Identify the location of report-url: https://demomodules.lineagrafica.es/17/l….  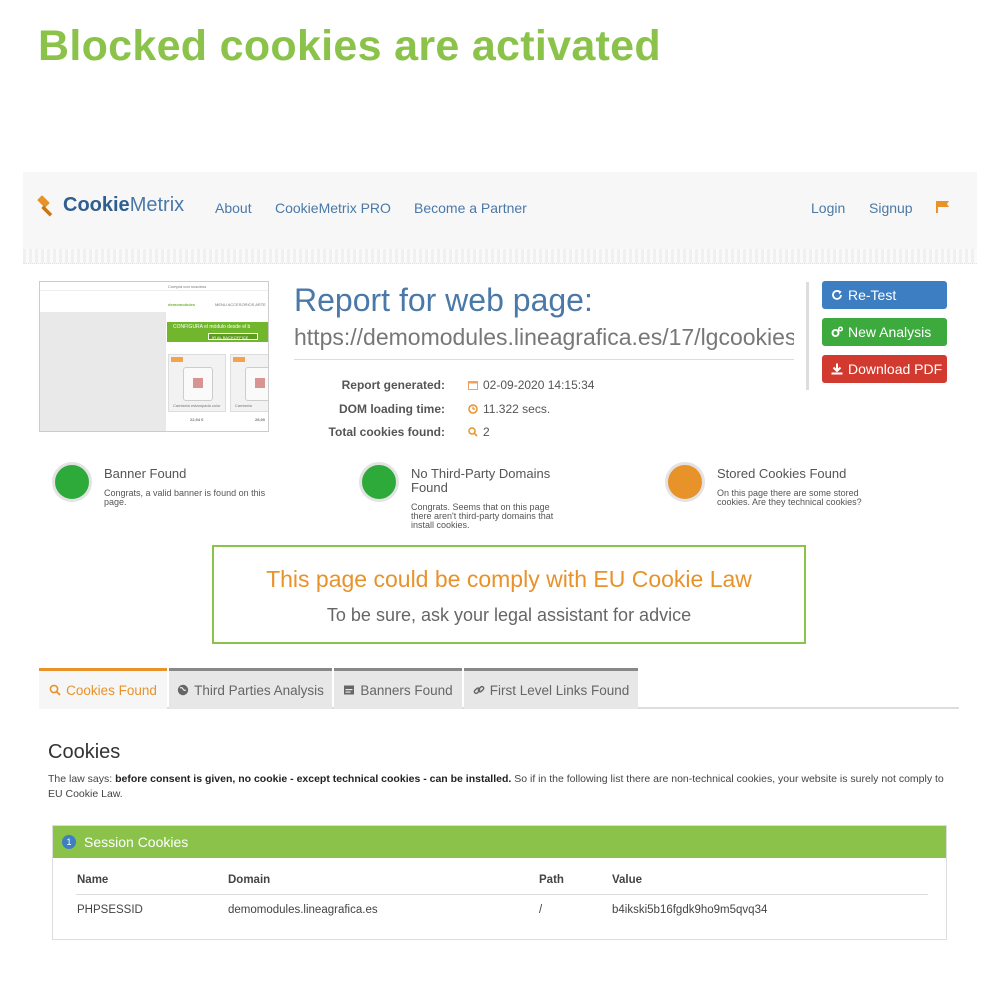
(544, 337).